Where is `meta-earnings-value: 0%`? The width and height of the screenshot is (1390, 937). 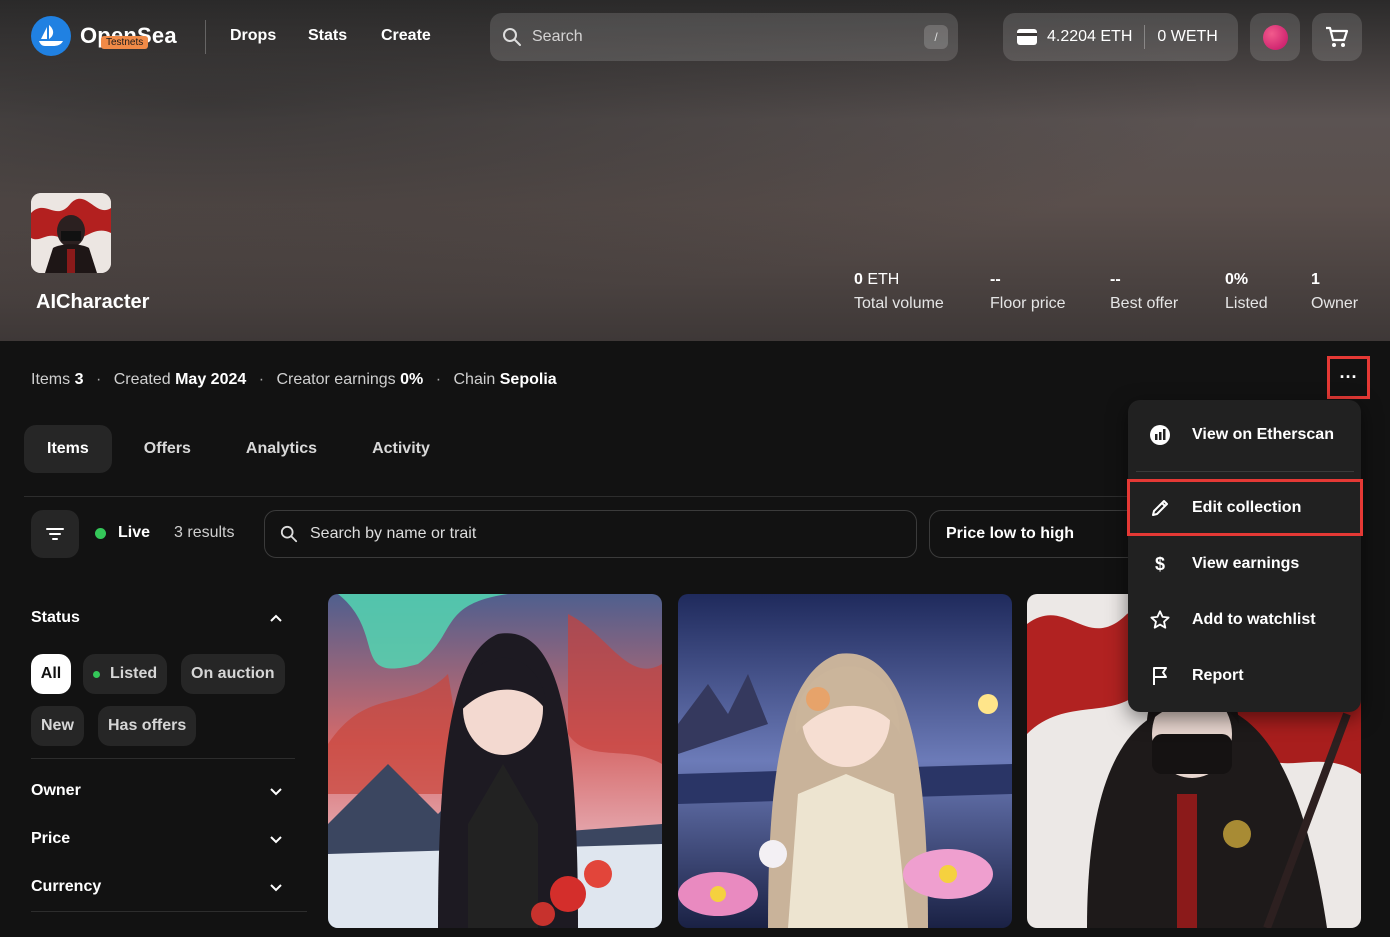
meta-earnings-value: 0% is located at coordinates (412, 379).